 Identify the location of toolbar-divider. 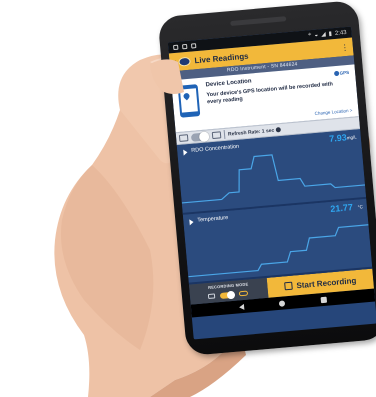
(224, 134).